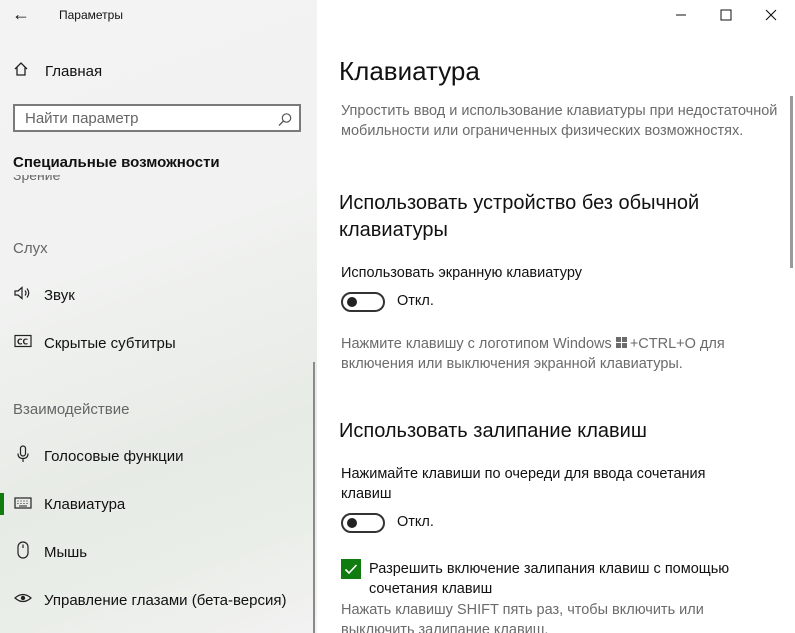 This screenshot has width=795, height=633. Describe the element at coordinates (82, 118) in the screenshot. I see `search-placeholder: Найти параметр` at that location.